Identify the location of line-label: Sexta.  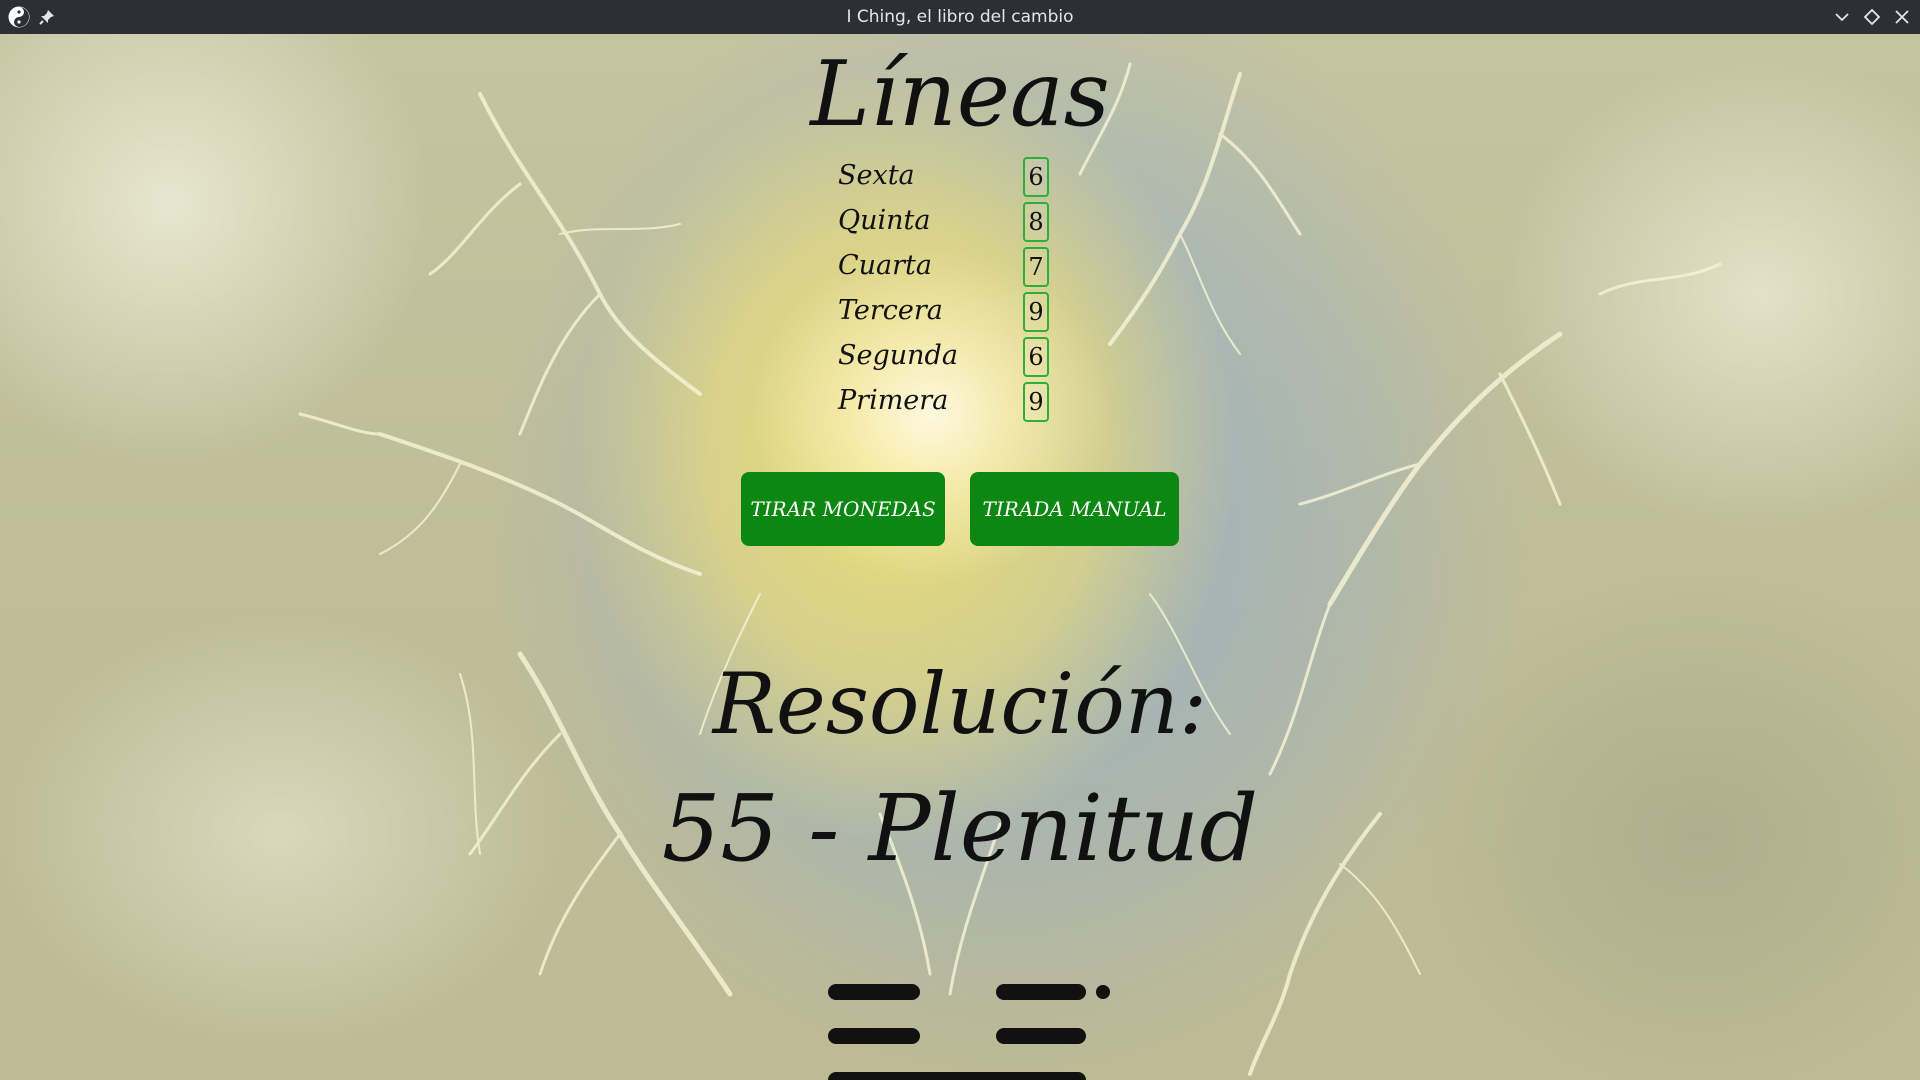
(876, 175).